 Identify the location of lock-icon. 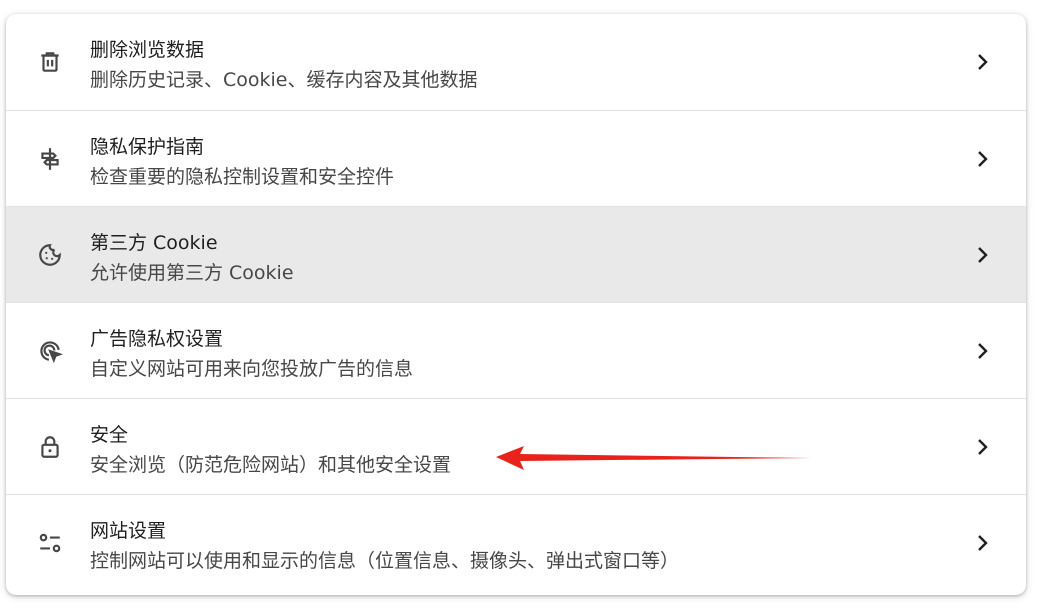
(50, 447).